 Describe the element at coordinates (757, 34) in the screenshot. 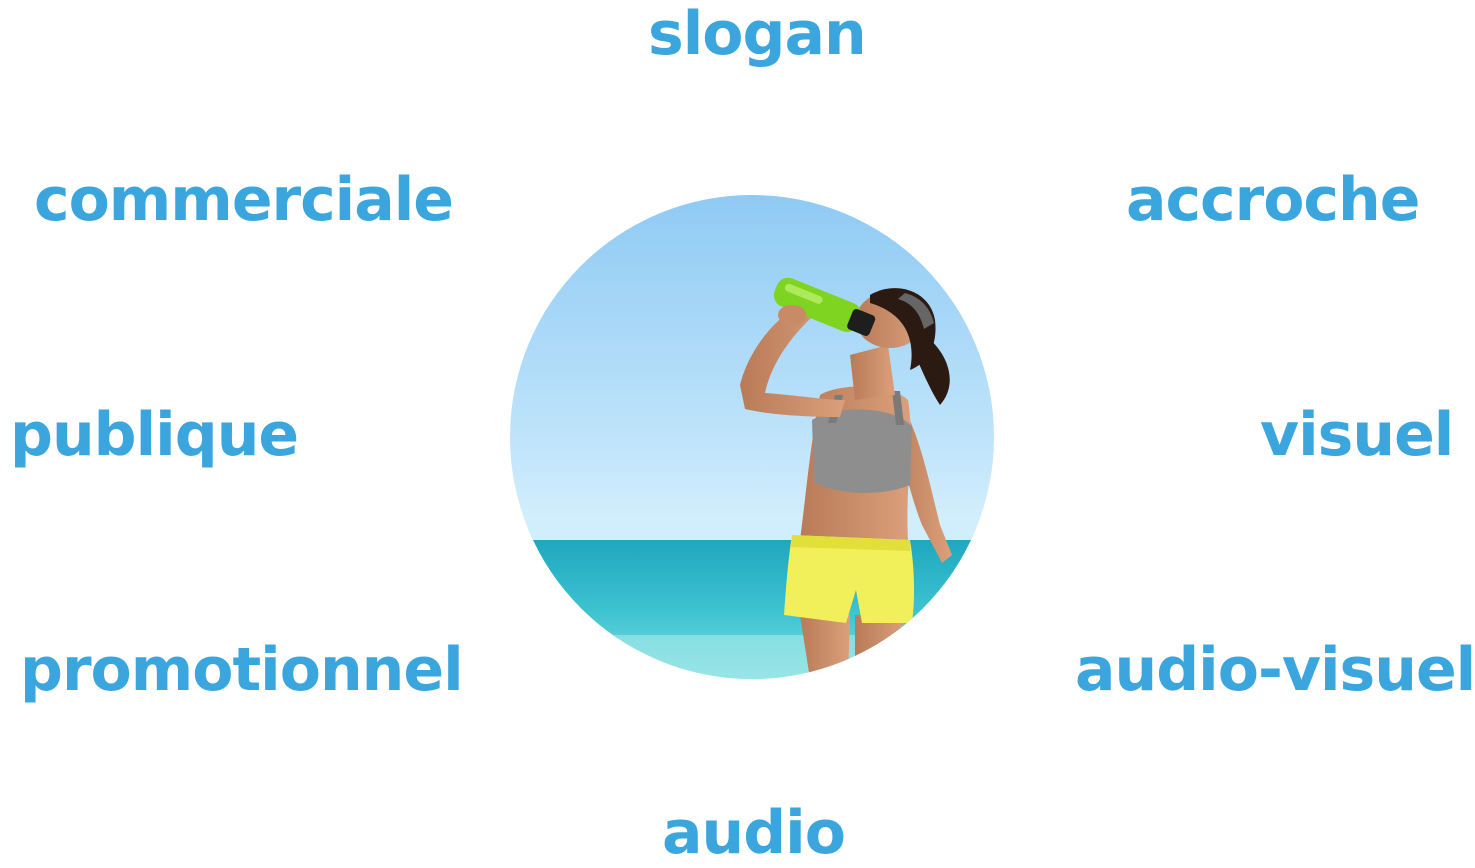

I see `word-slogan: slogan` at that location.